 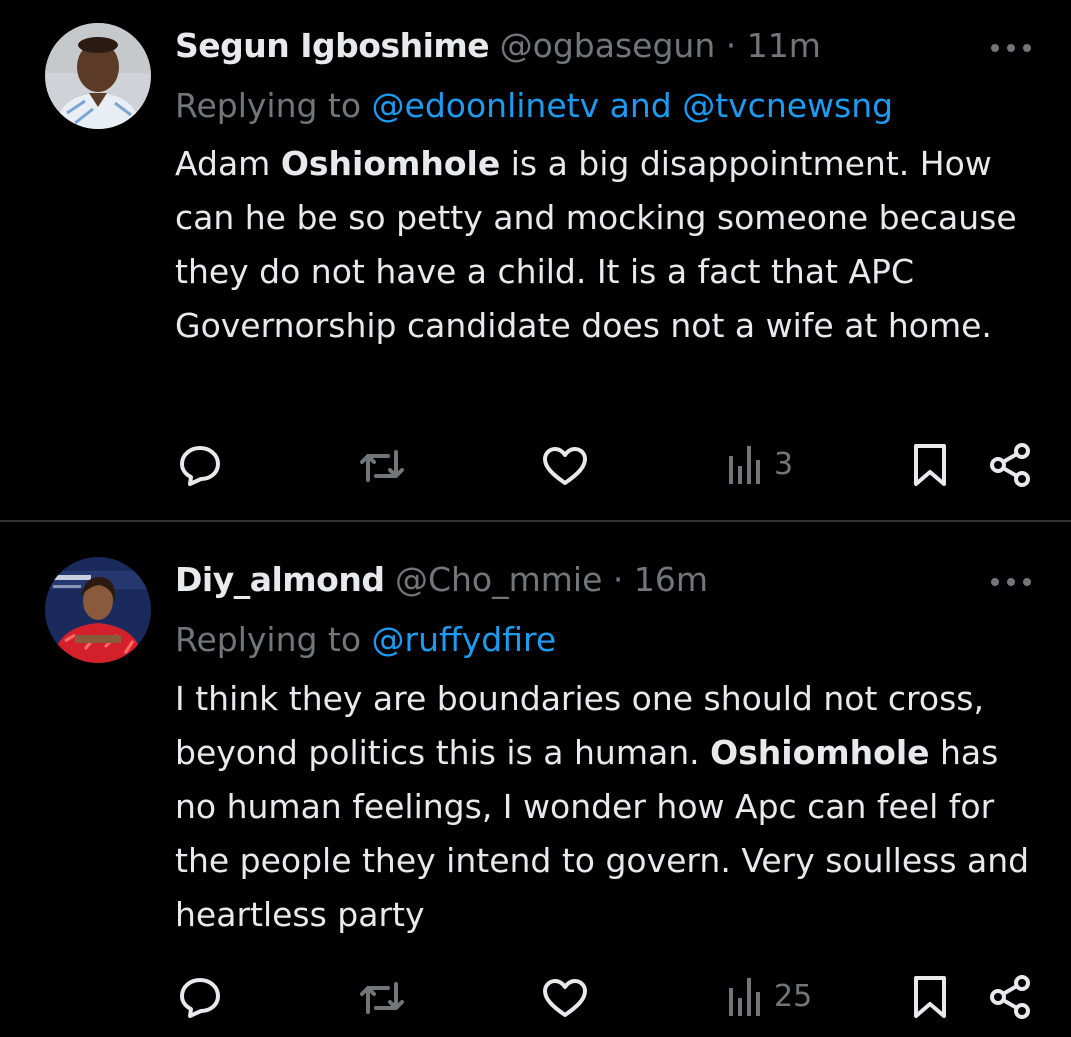 I want to click on replying-to: Replying to @ruffydfire, so click(x=365, y=640).